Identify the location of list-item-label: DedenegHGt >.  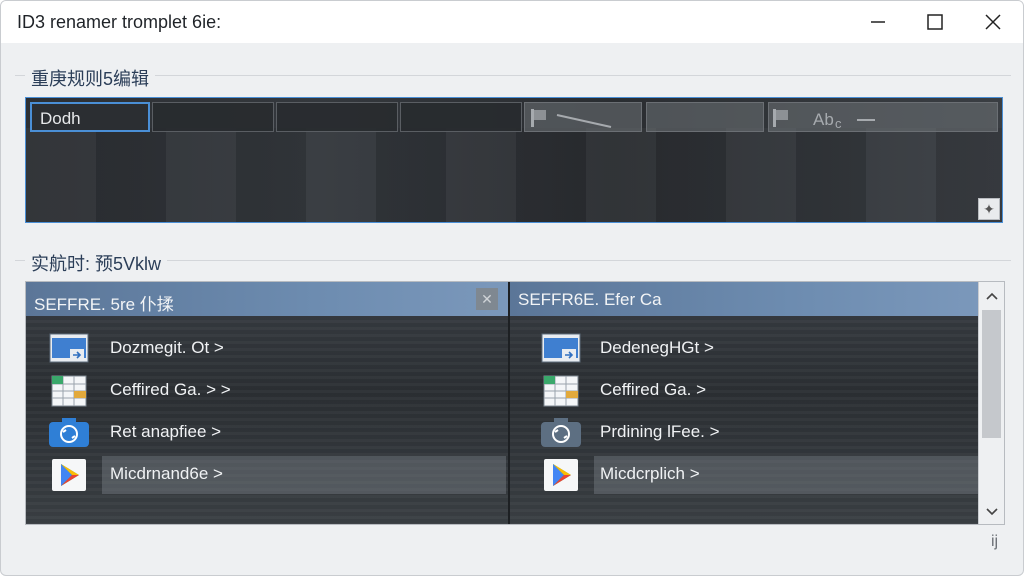
(657, 347).